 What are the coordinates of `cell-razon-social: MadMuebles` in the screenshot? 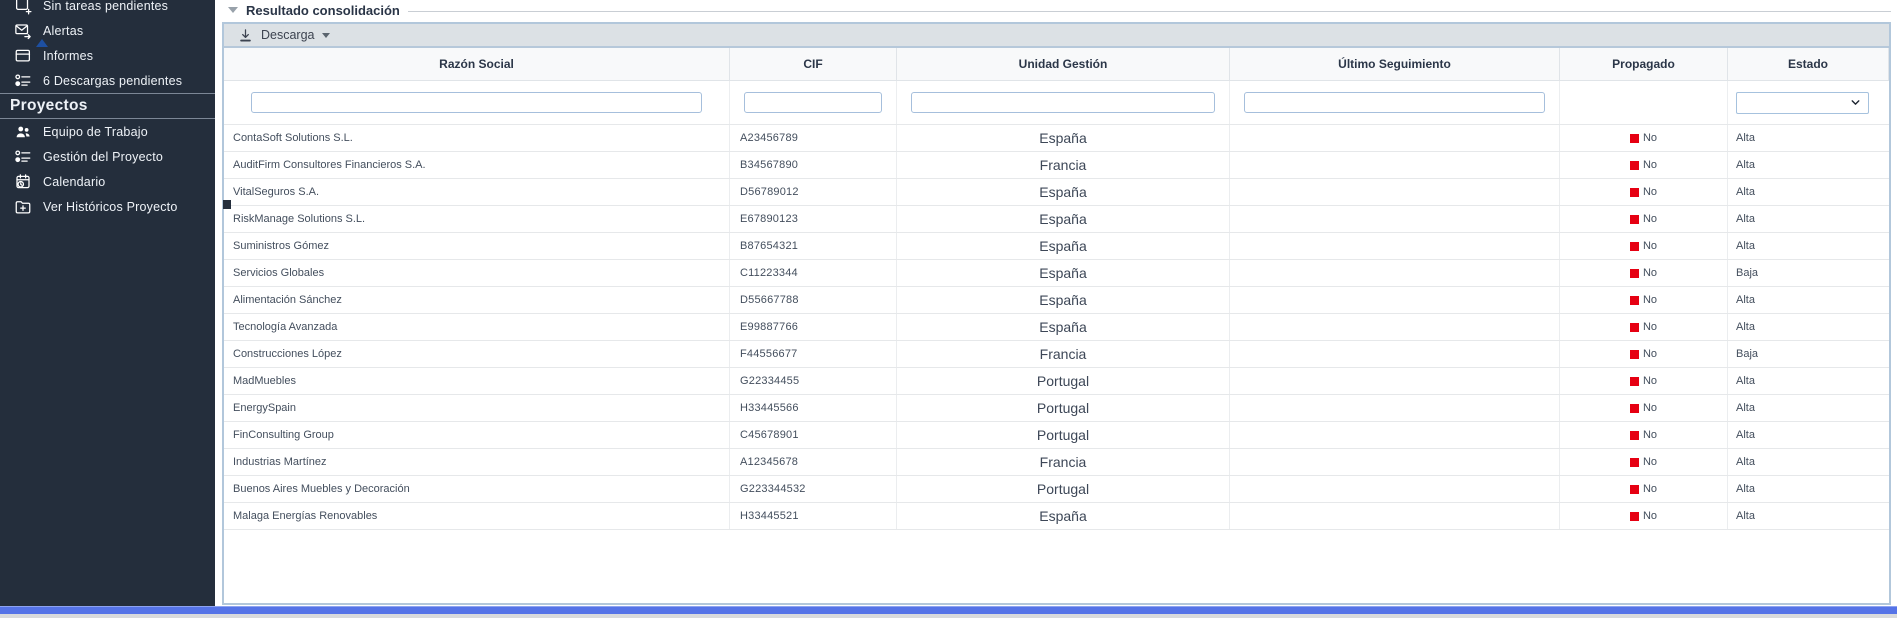 It's located at (477, 381).